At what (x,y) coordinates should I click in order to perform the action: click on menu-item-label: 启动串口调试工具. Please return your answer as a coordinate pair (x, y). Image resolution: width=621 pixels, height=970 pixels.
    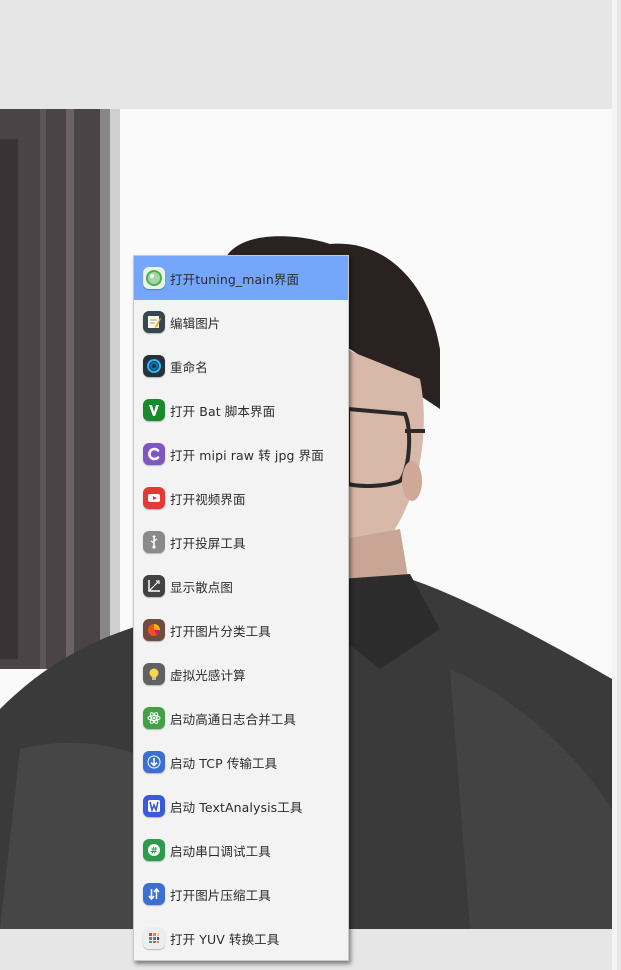
    Looking at the image, I should click on (220, 851).